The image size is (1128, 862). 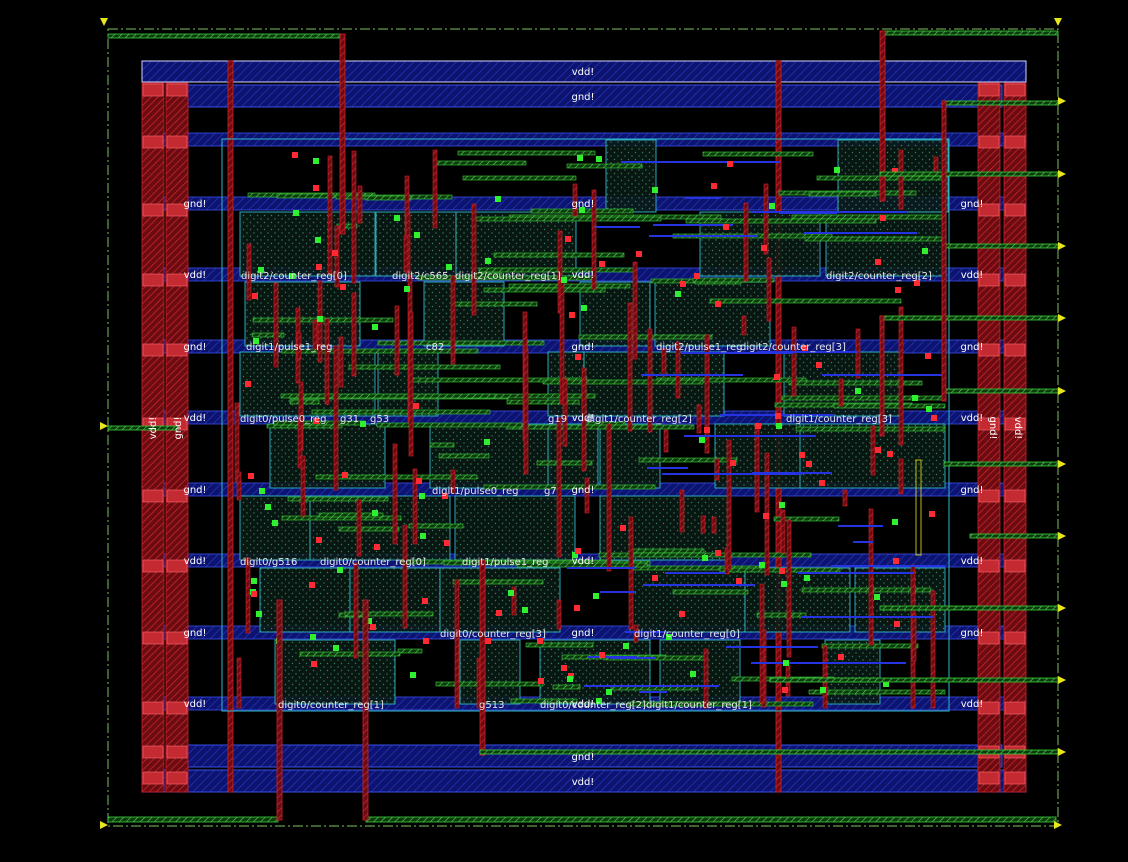 What do you see at coordinates (583, 72) in the screenshot?
I see `rail-label-top-vdd: vdd!` at bounding box center [583, 72].